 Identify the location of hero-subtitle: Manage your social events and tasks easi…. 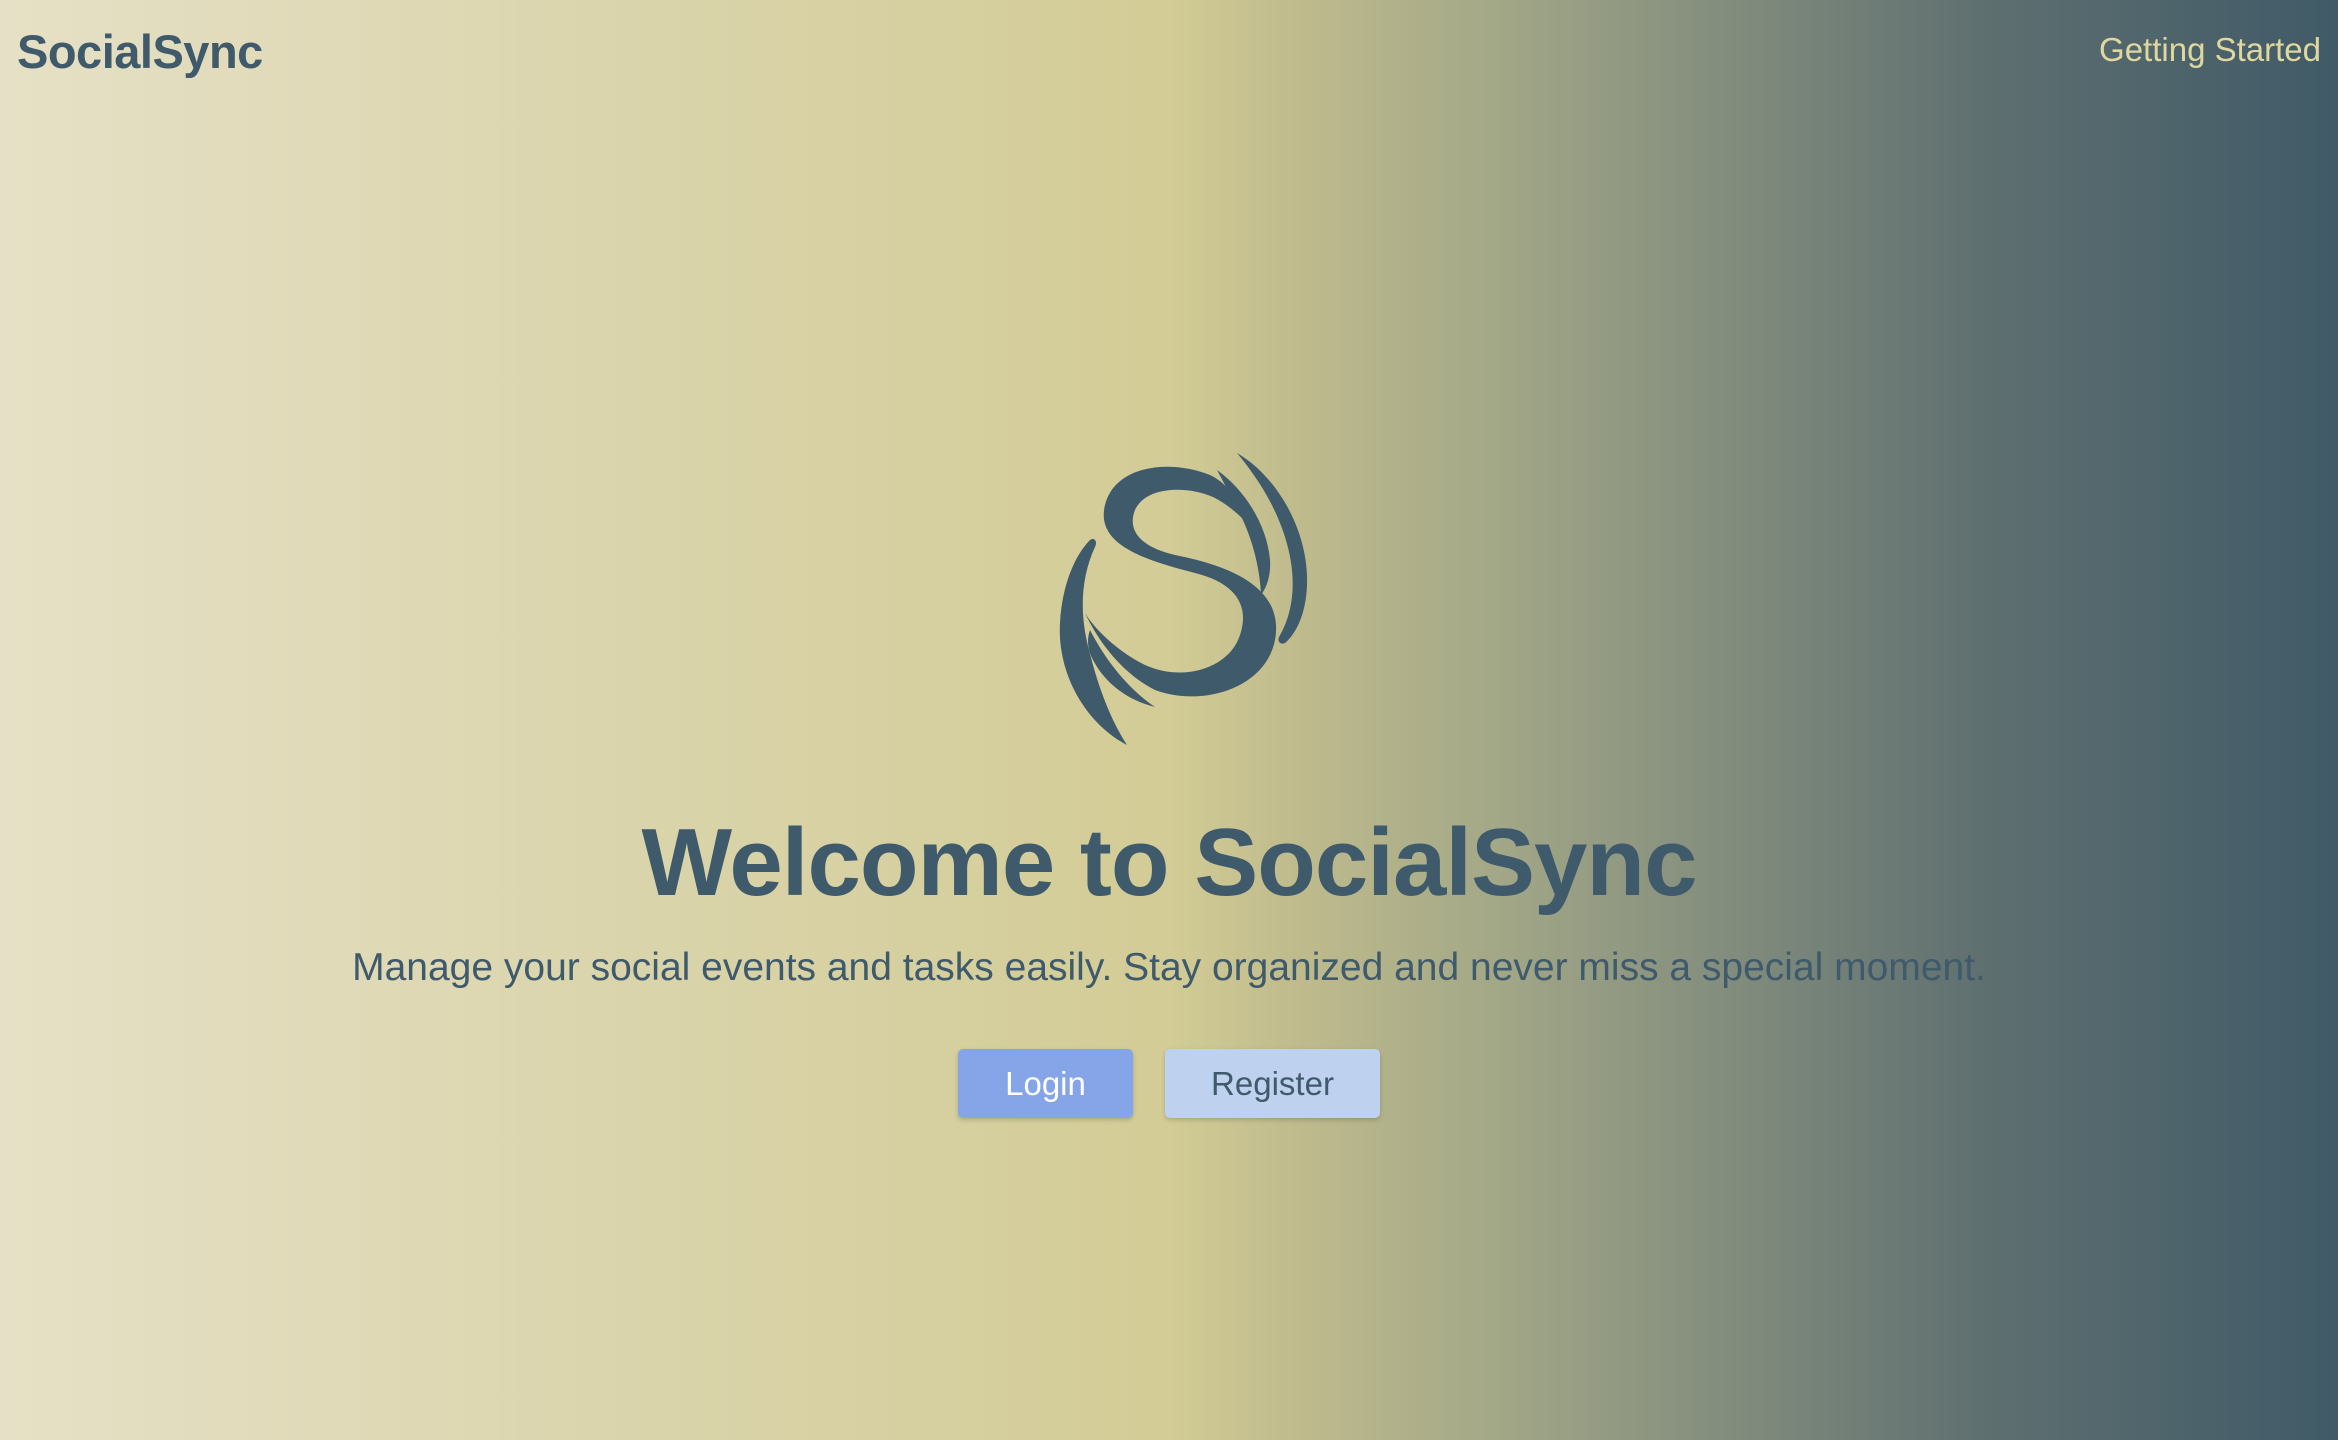
(1169, 967).